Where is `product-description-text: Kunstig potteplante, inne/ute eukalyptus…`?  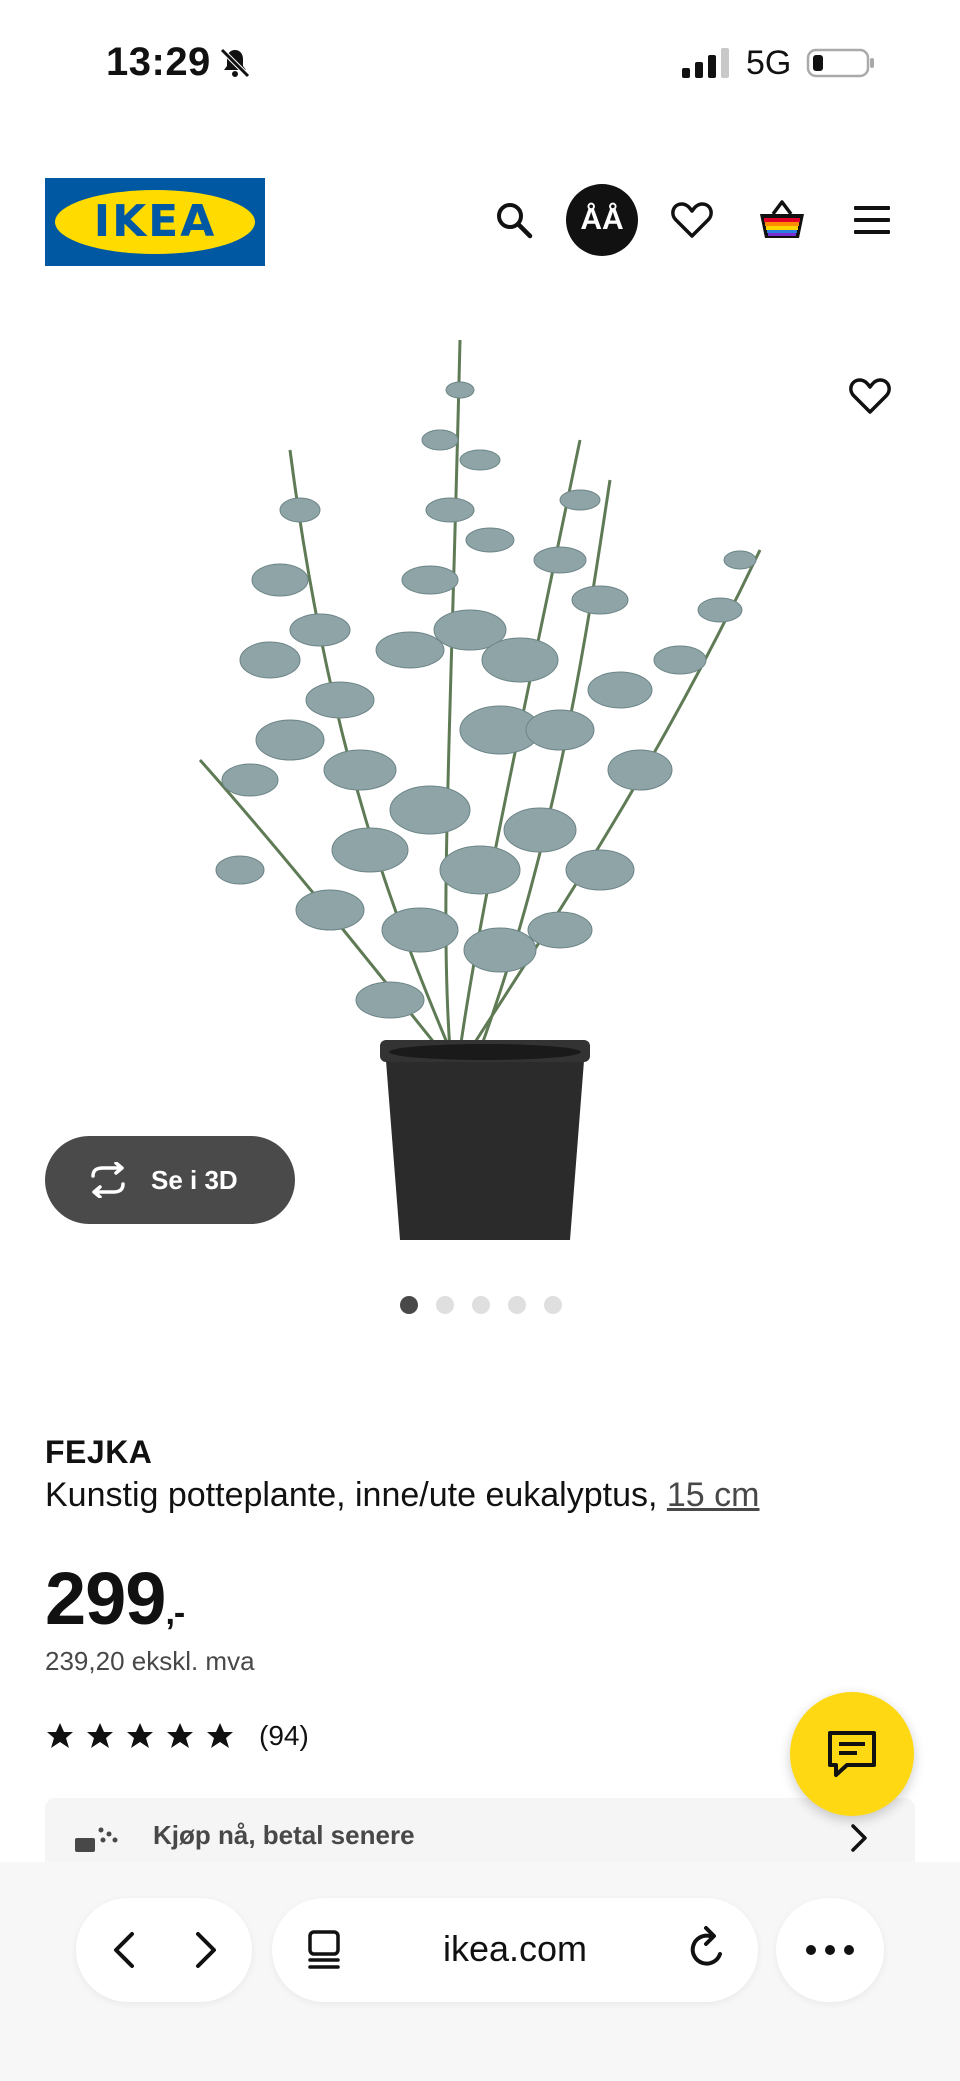 product-description-text: Kunstig potteplante, inne/ute eukalyptus… is located at coordinates (356, 1495).